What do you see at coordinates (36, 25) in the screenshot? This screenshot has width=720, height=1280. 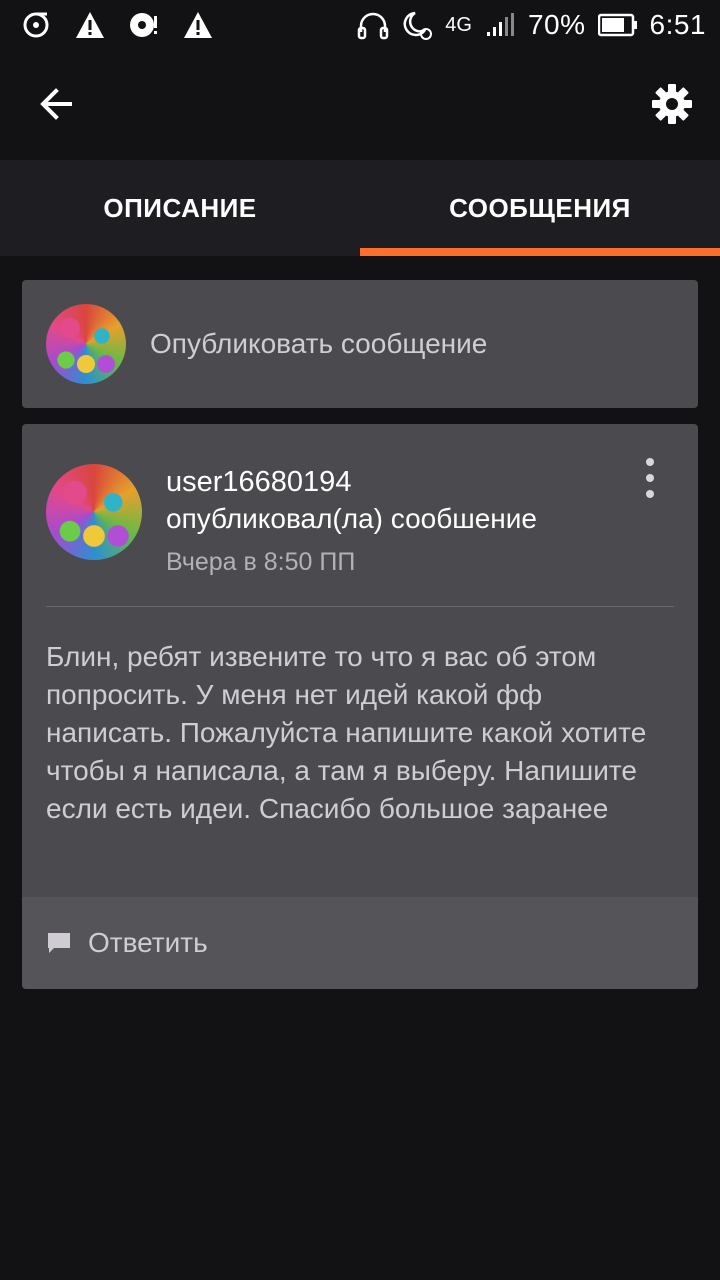 I see `music-icon` at bounding box center [36, 25].